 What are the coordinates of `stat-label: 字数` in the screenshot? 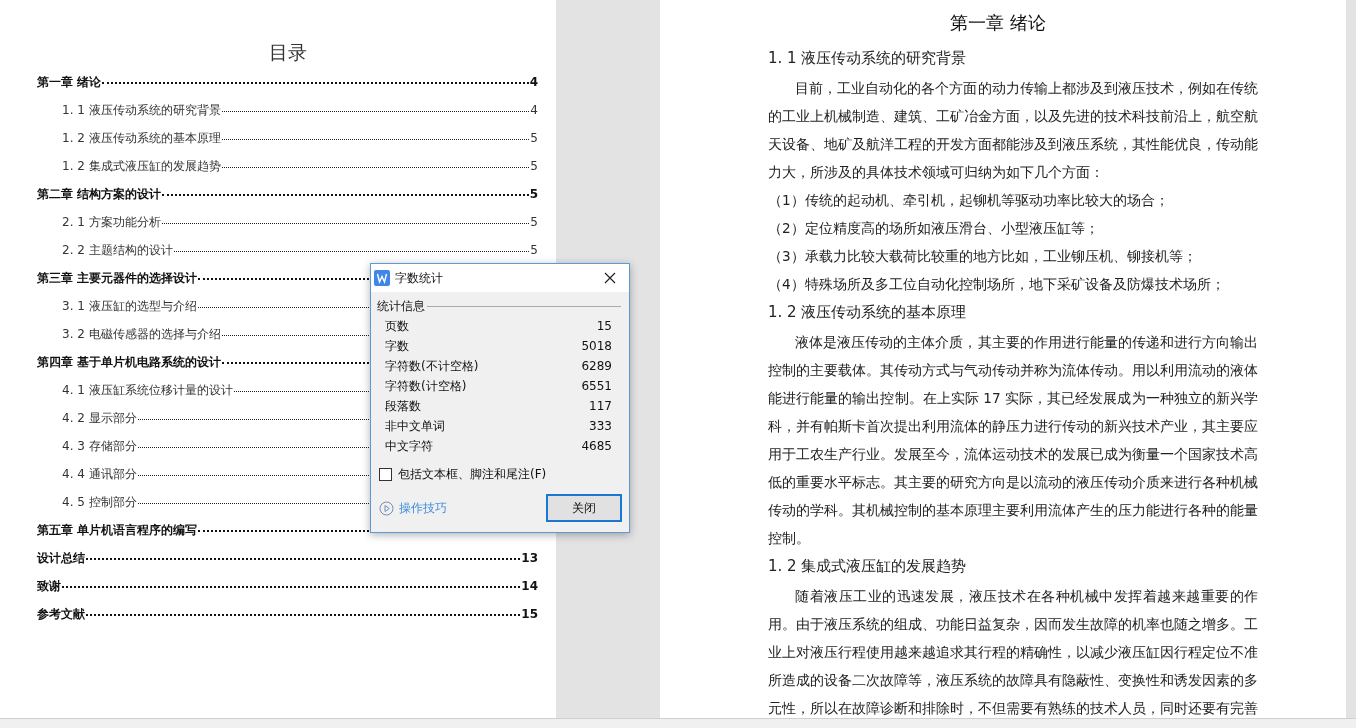 It's located at (397, 346).